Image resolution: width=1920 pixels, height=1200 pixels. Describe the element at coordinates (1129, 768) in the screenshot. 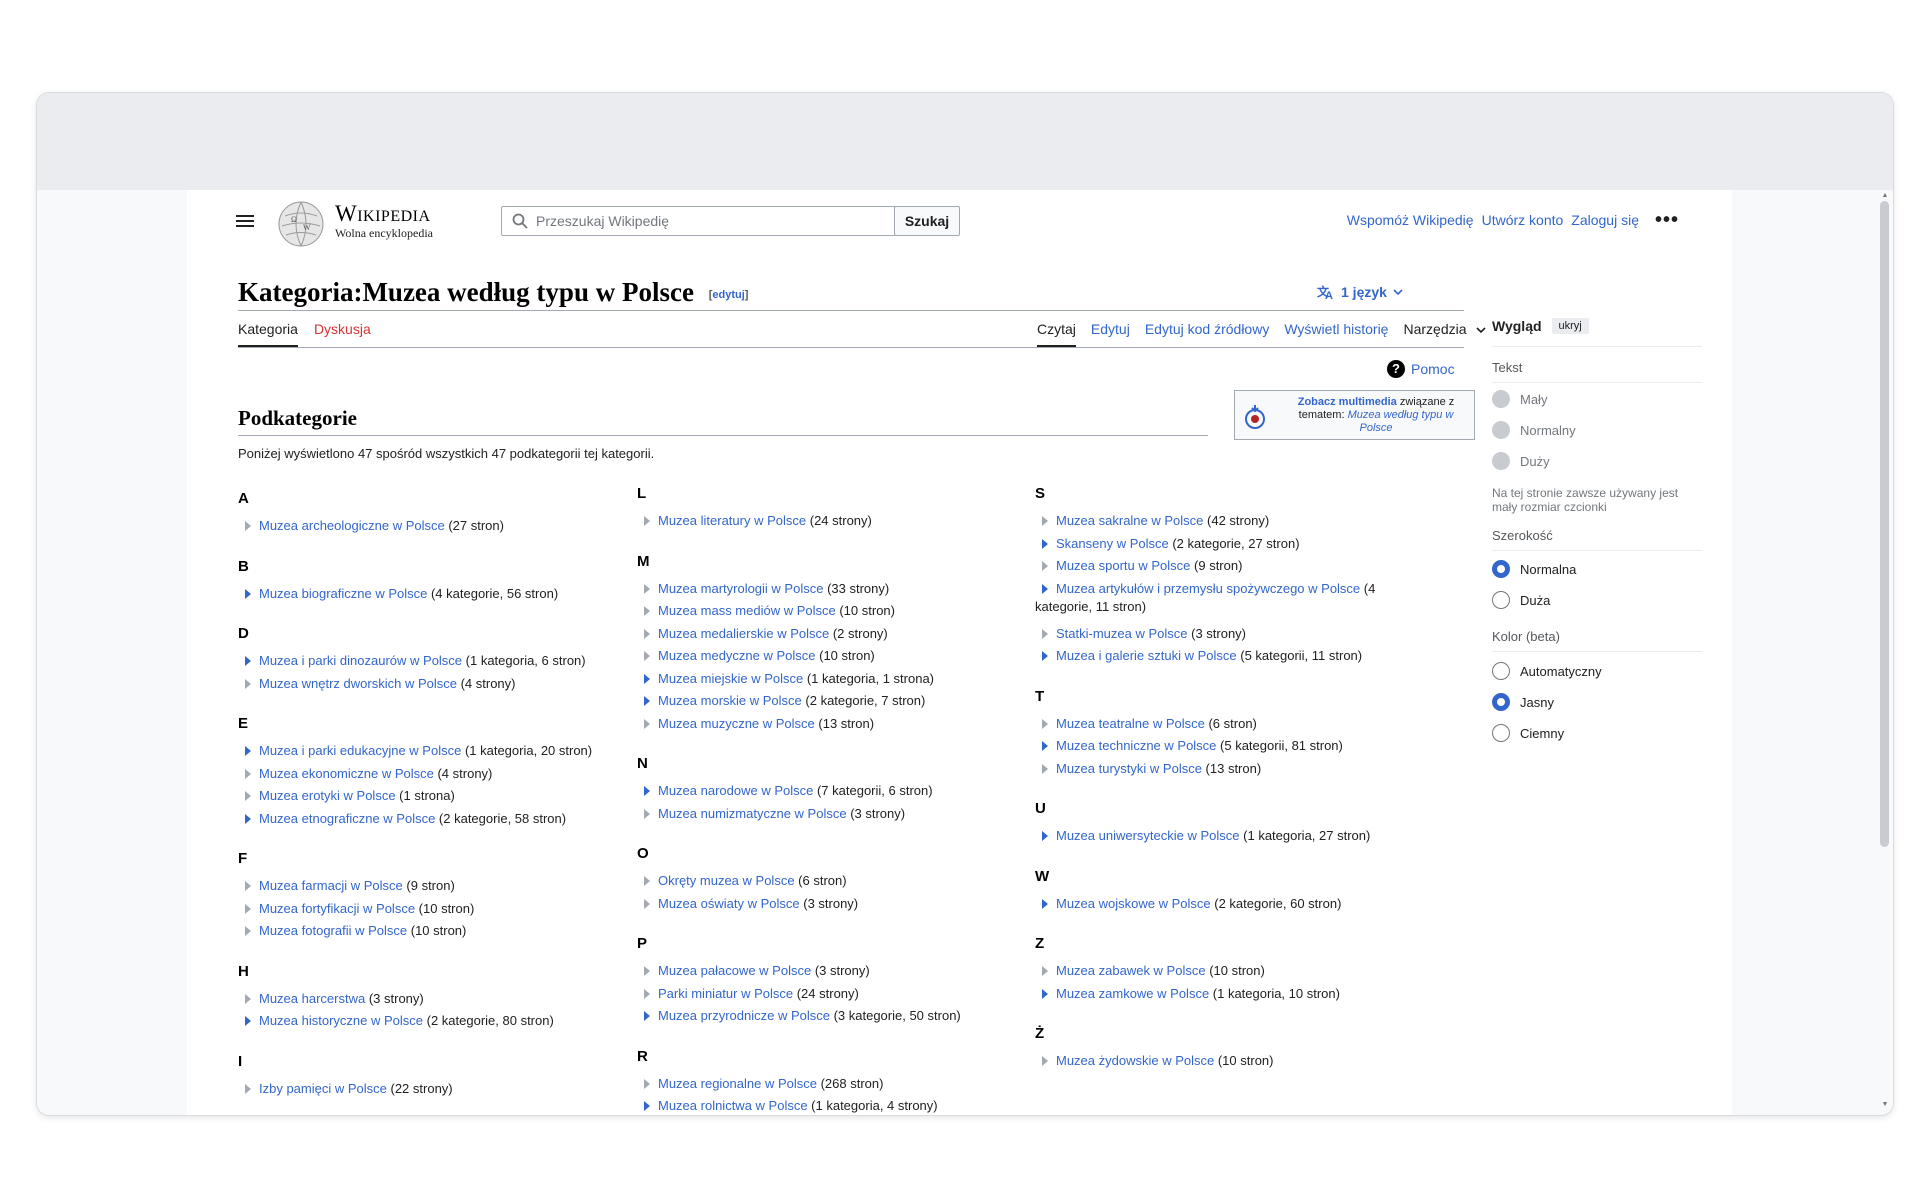

I see `category-link: Muzea turystyki w Polsce` at that location.